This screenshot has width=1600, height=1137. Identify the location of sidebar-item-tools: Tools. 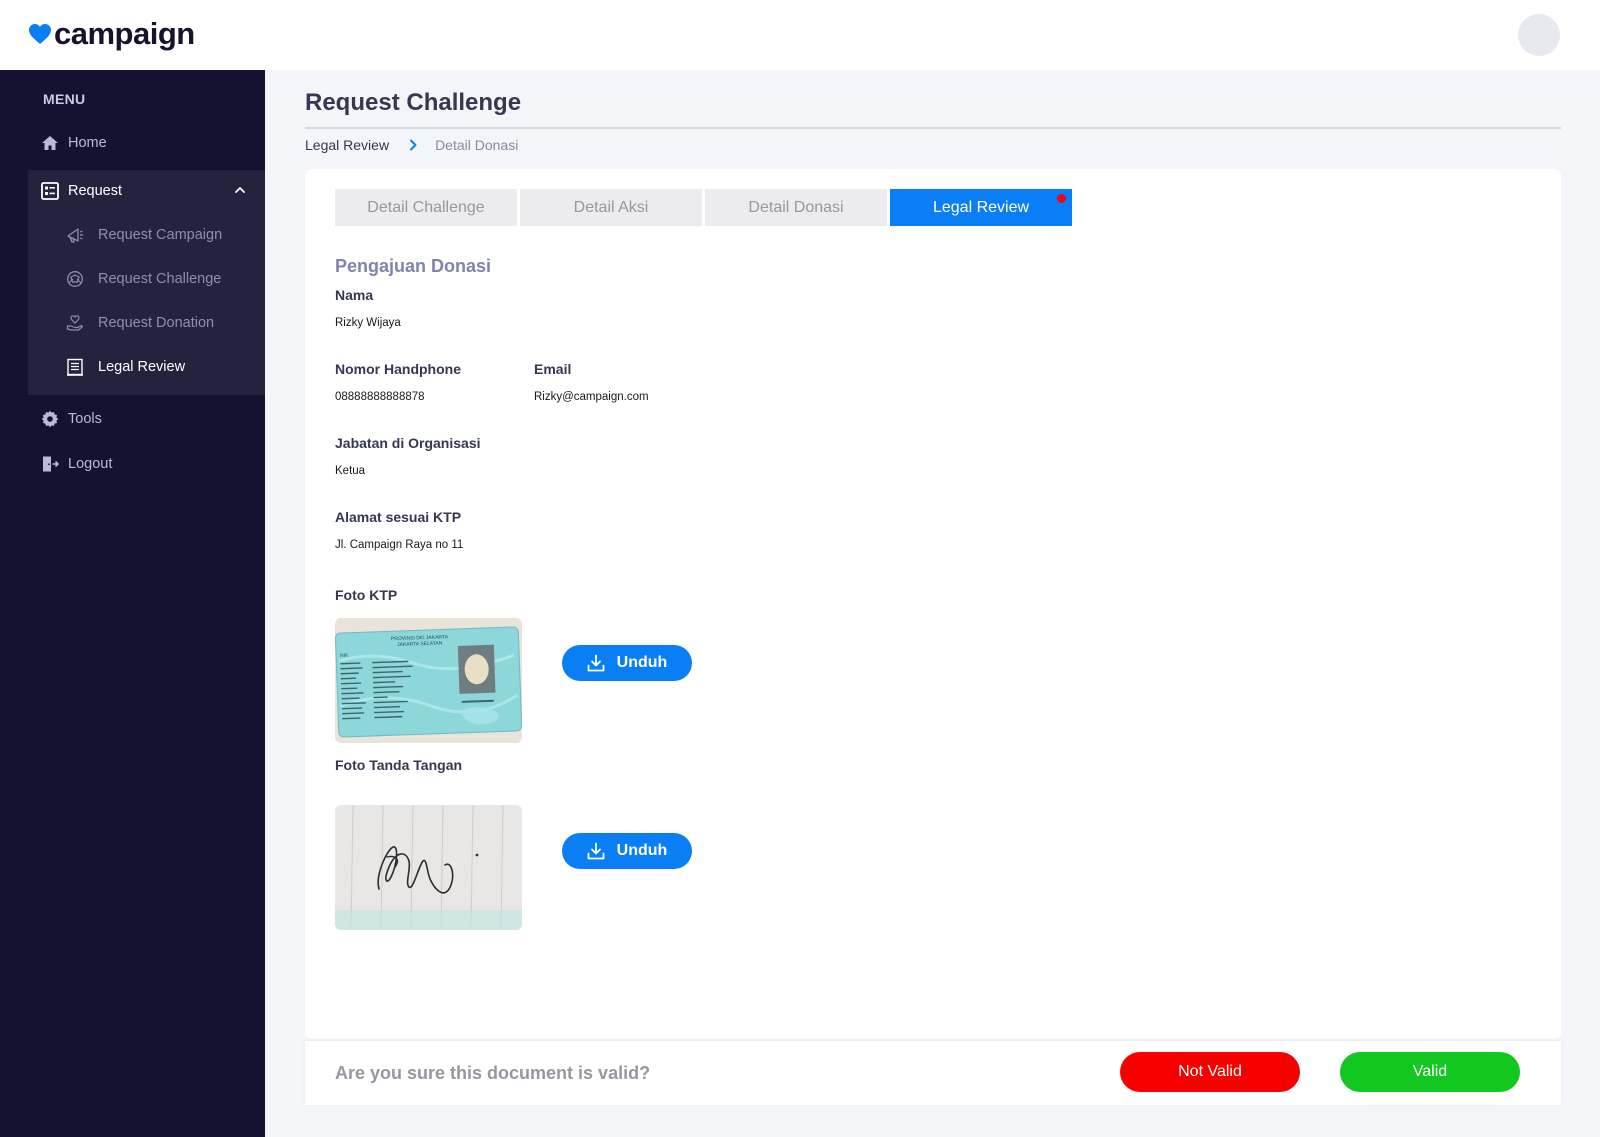
(132, 419).